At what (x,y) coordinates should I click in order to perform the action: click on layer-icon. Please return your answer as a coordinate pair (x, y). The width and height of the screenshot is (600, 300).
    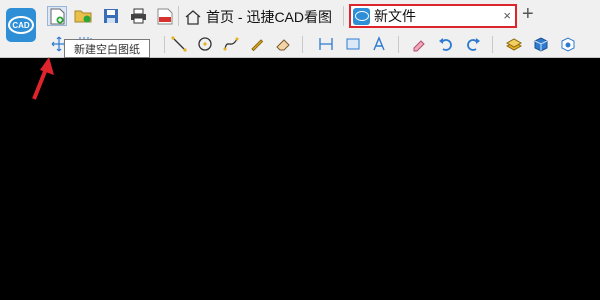
    Looking at the image, I should click on (514, 44).